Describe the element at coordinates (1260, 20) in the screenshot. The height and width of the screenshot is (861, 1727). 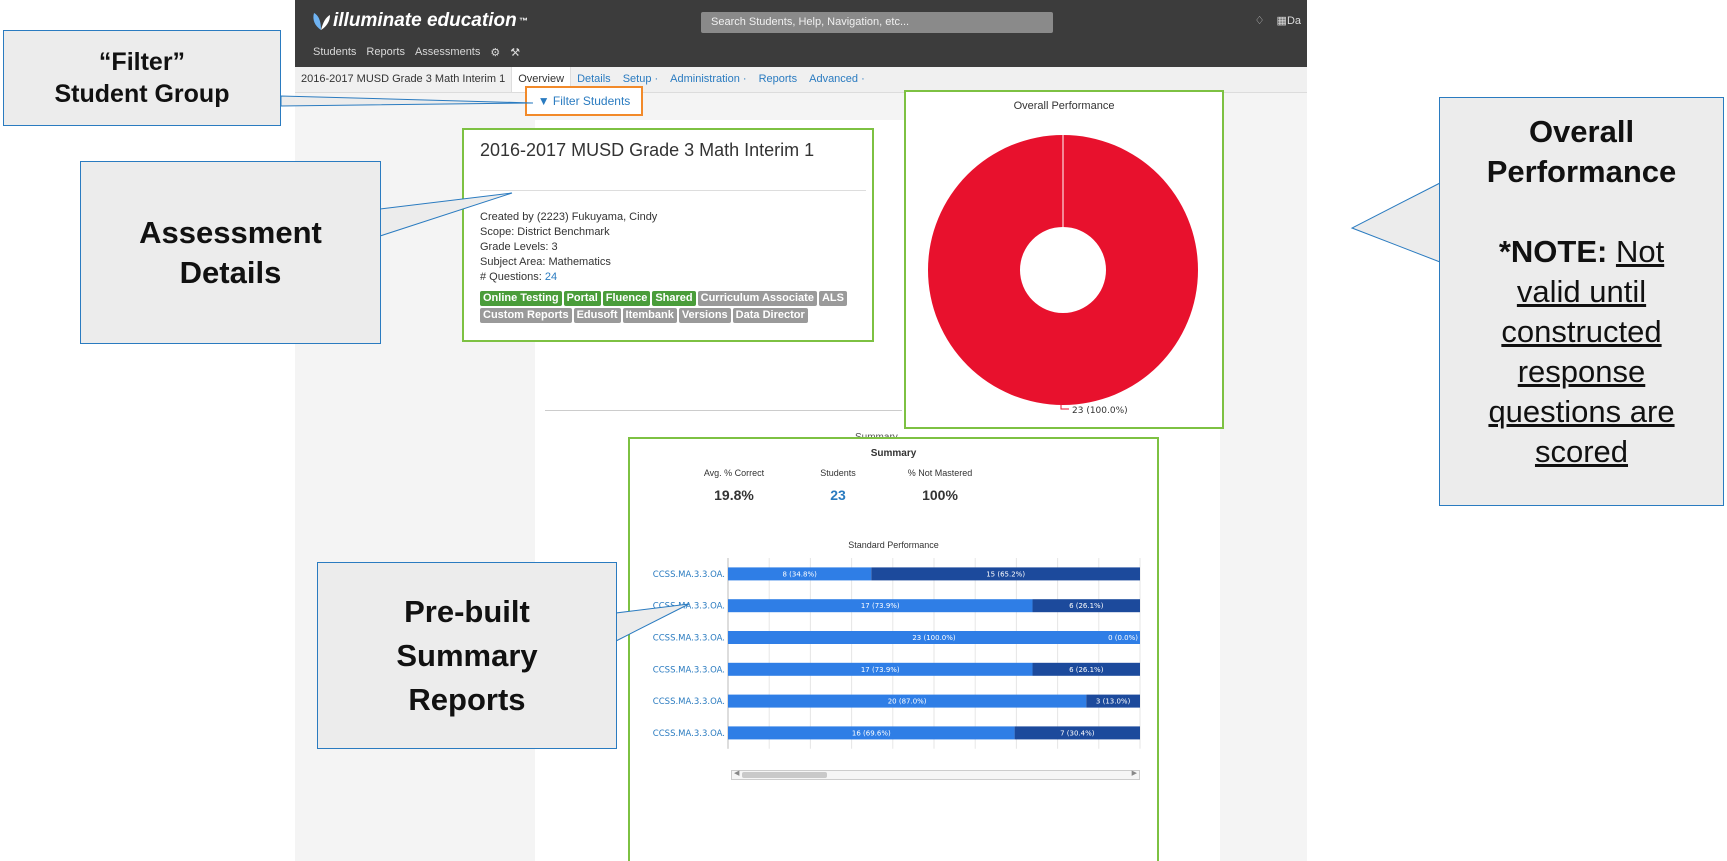
I see `bell-icon: ♢` at that location.